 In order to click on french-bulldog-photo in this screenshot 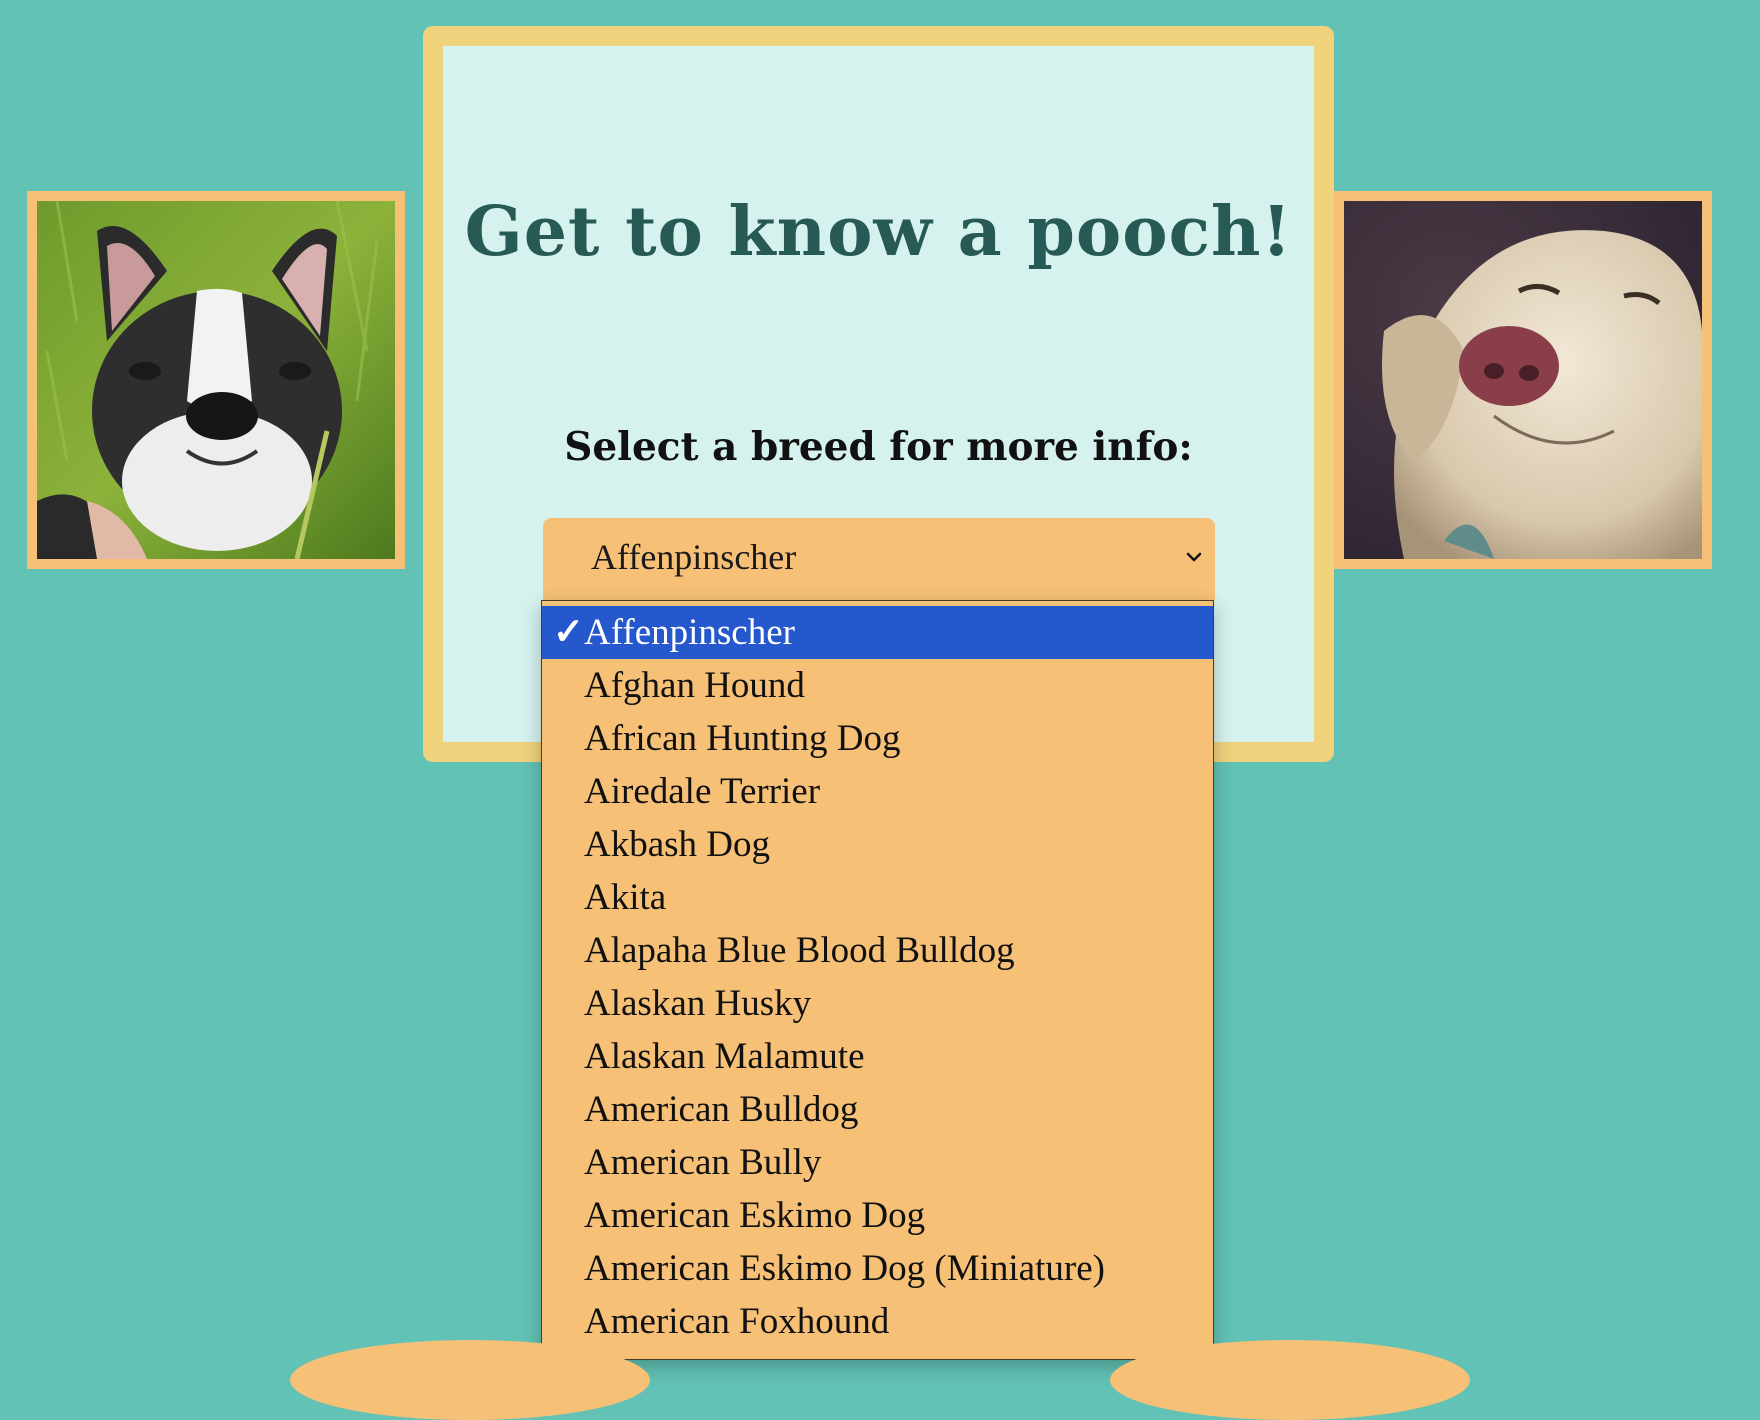, I will do `click(216, 380)`.